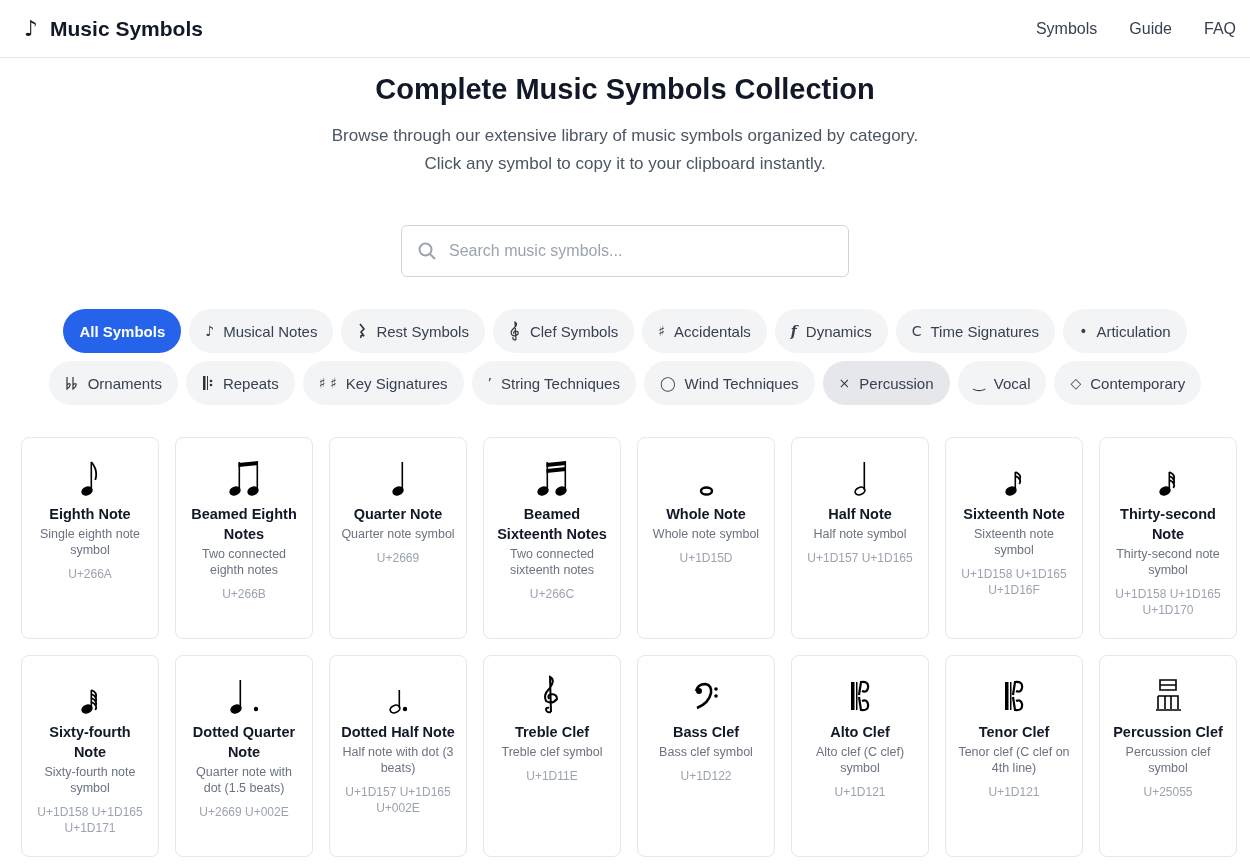  I want to click on filter-chip: ‿ Vocal, so click(1002, 383).